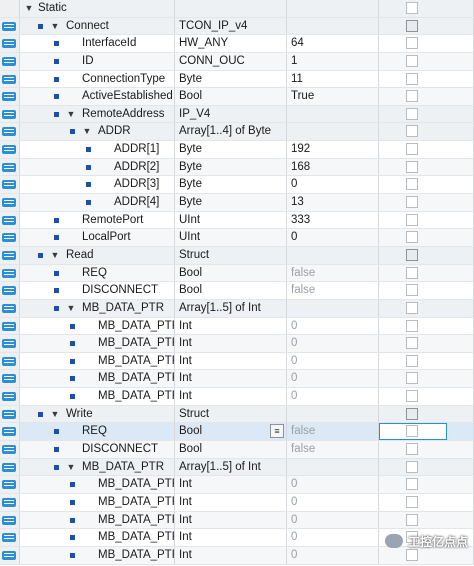 The height and width of the screenshot is (566, 474). I want to click on data-type-cell: UInt, so click(231, 237).